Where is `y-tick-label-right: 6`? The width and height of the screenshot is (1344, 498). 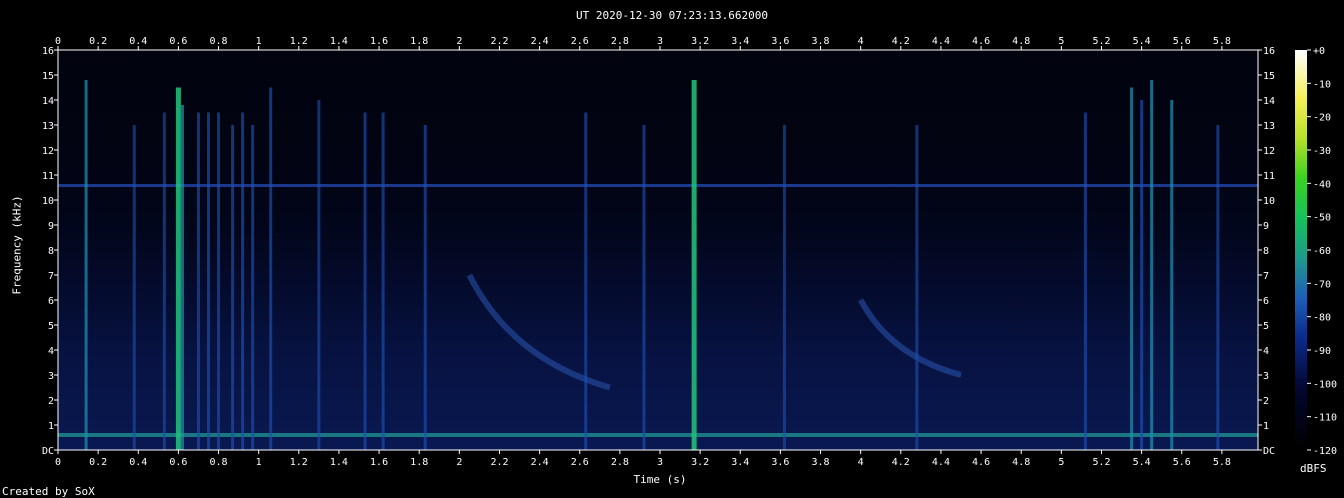
y-tick-label-right: 6 is located at coordinates (1266, 301).